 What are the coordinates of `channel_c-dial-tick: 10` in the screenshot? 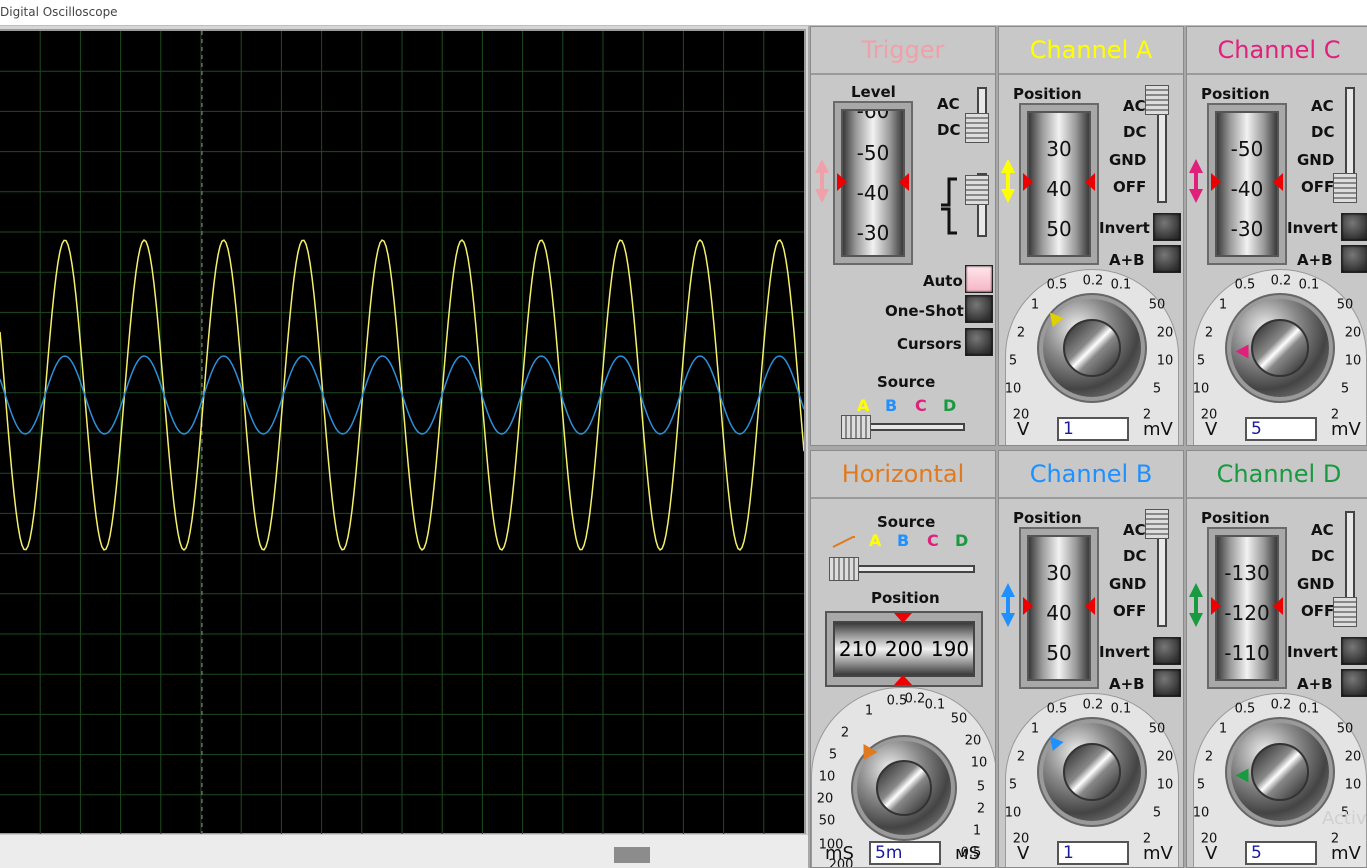 It's located at (1201, 389).